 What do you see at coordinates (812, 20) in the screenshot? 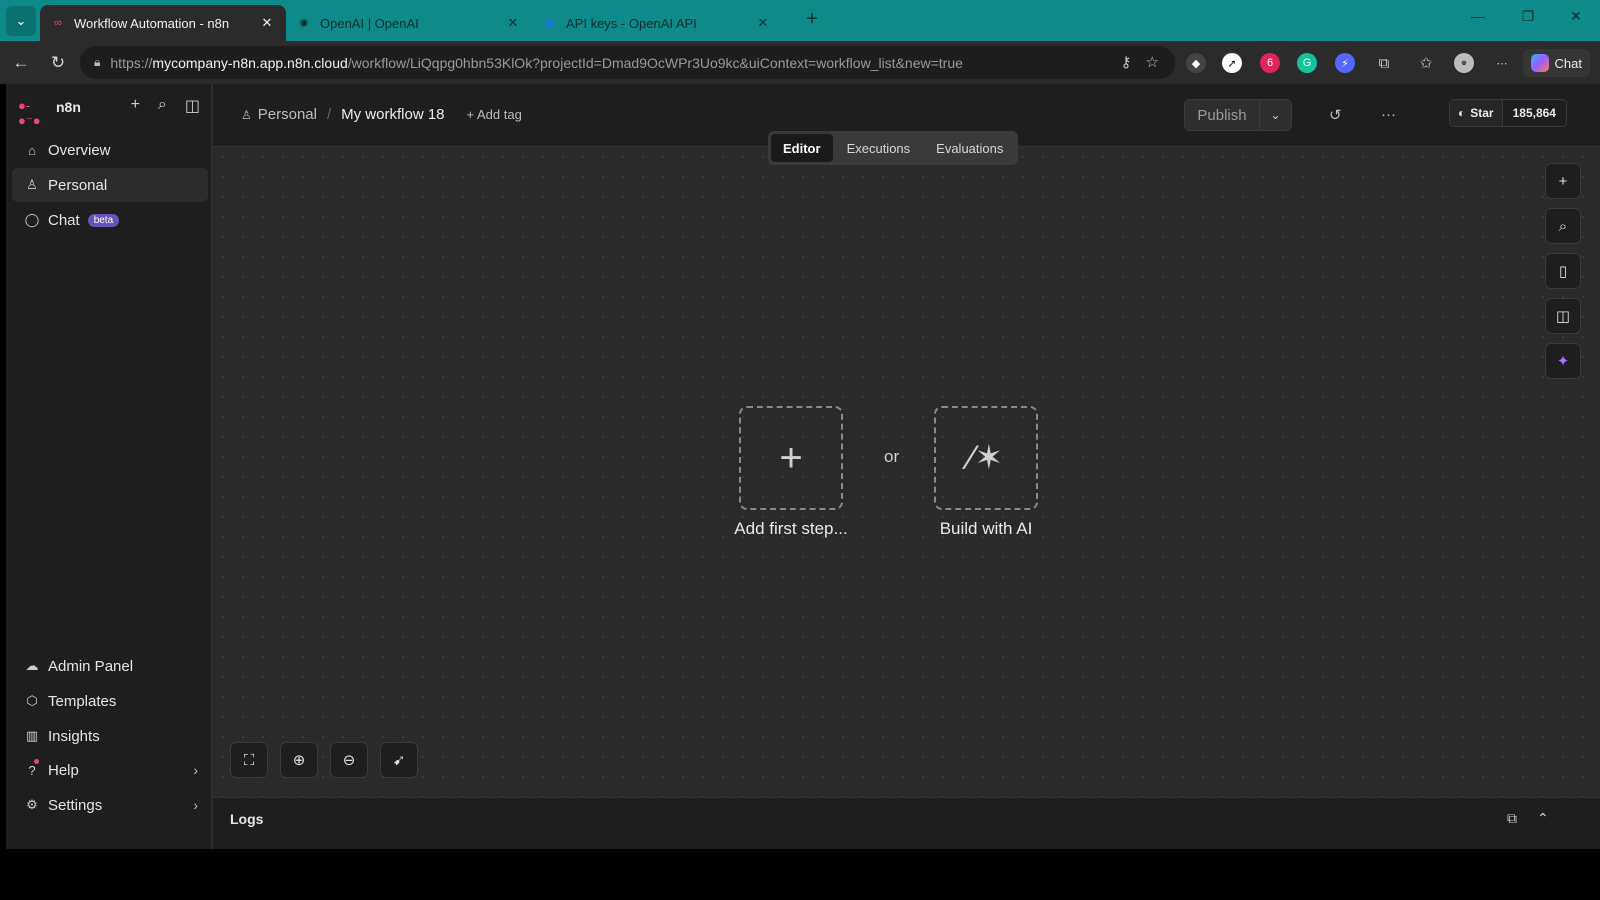
I see `new-tab-button: +` at bounding box center [812, 20].